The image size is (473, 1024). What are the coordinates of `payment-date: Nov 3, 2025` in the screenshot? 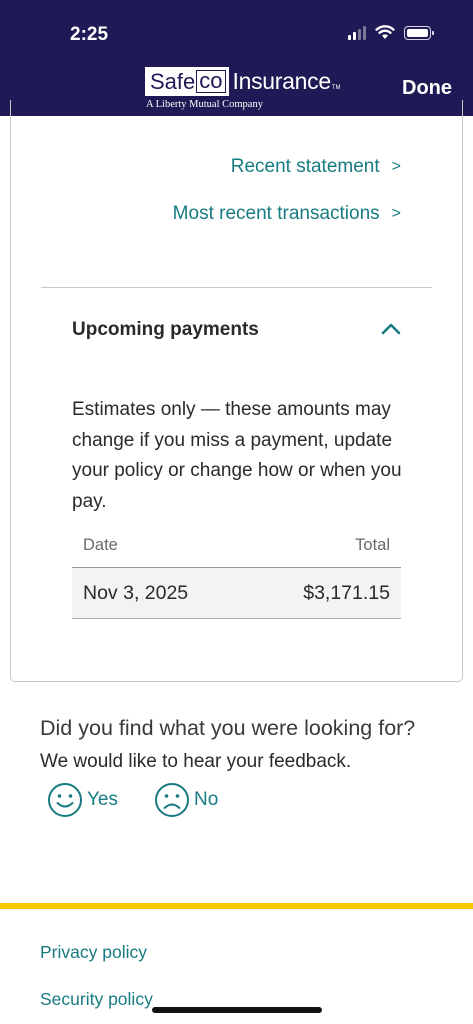 It's located at (136, 593).